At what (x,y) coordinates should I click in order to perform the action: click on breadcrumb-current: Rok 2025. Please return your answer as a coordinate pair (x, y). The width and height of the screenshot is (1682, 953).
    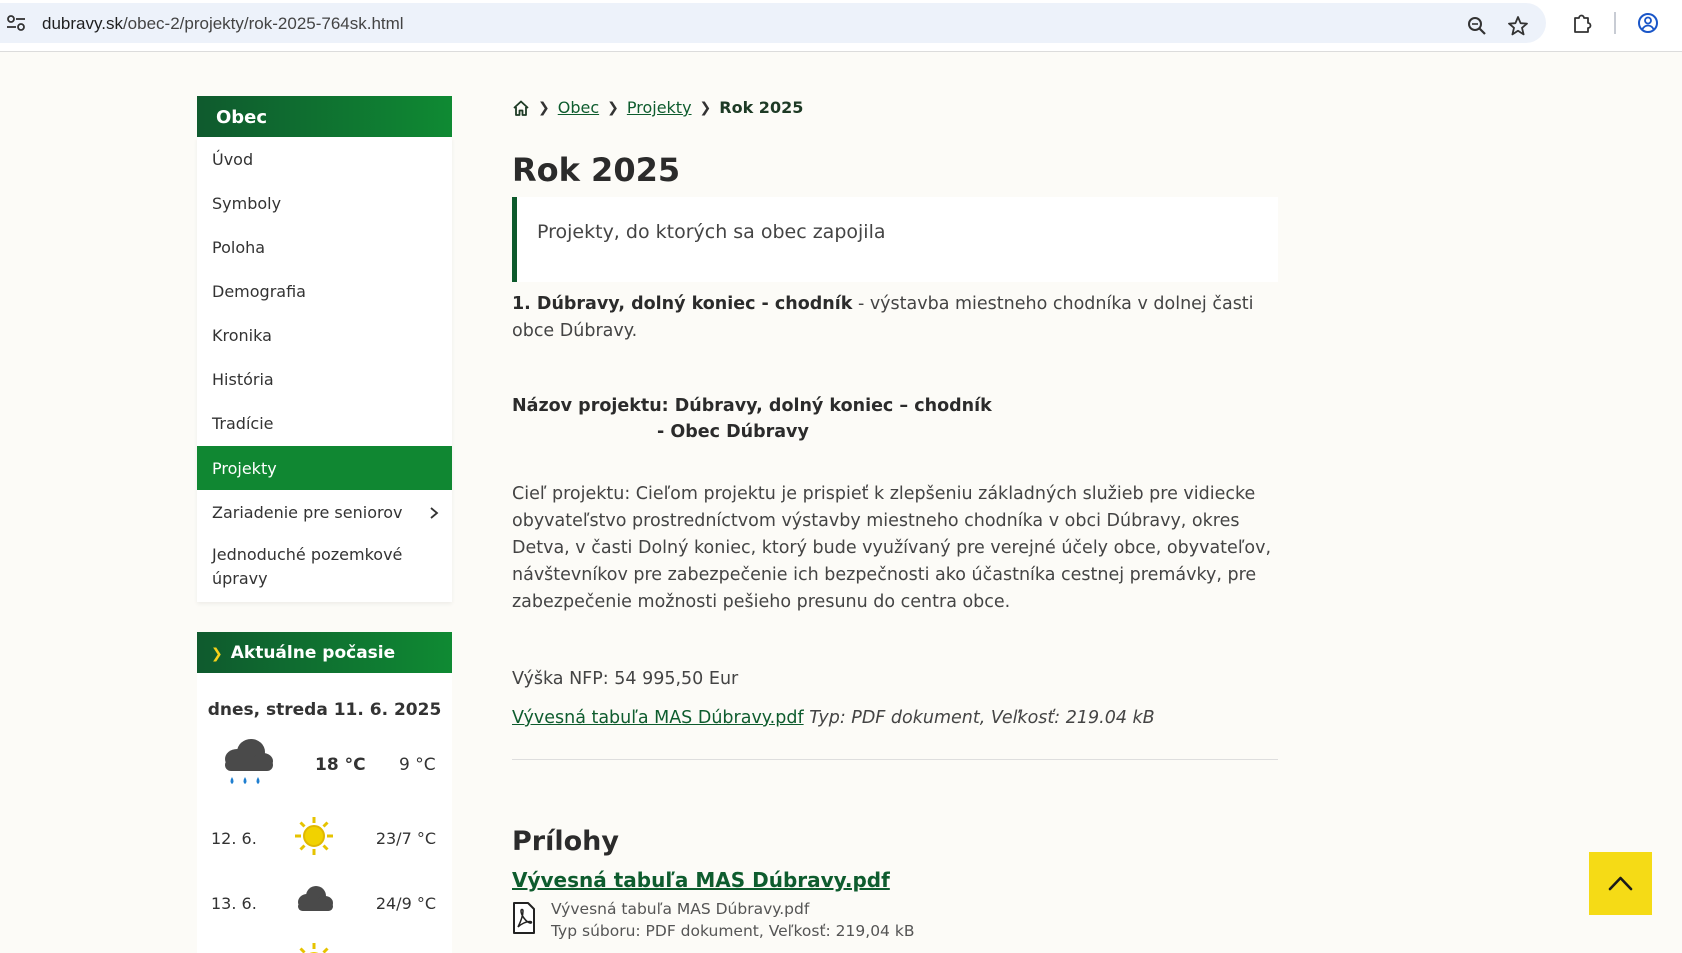
    Looking at the image, I should click on (761, 107).